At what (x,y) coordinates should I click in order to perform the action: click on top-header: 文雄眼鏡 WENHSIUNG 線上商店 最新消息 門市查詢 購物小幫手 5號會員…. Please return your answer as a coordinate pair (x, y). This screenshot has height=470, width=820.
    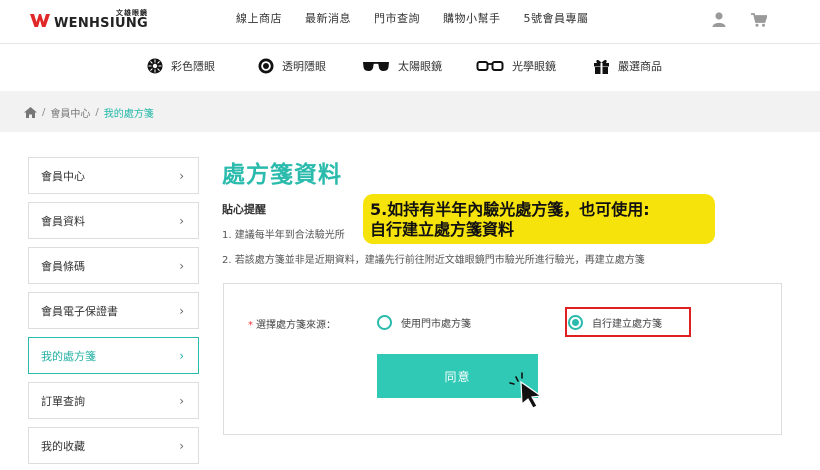
    Looking at the image, I should click on (410, 20).